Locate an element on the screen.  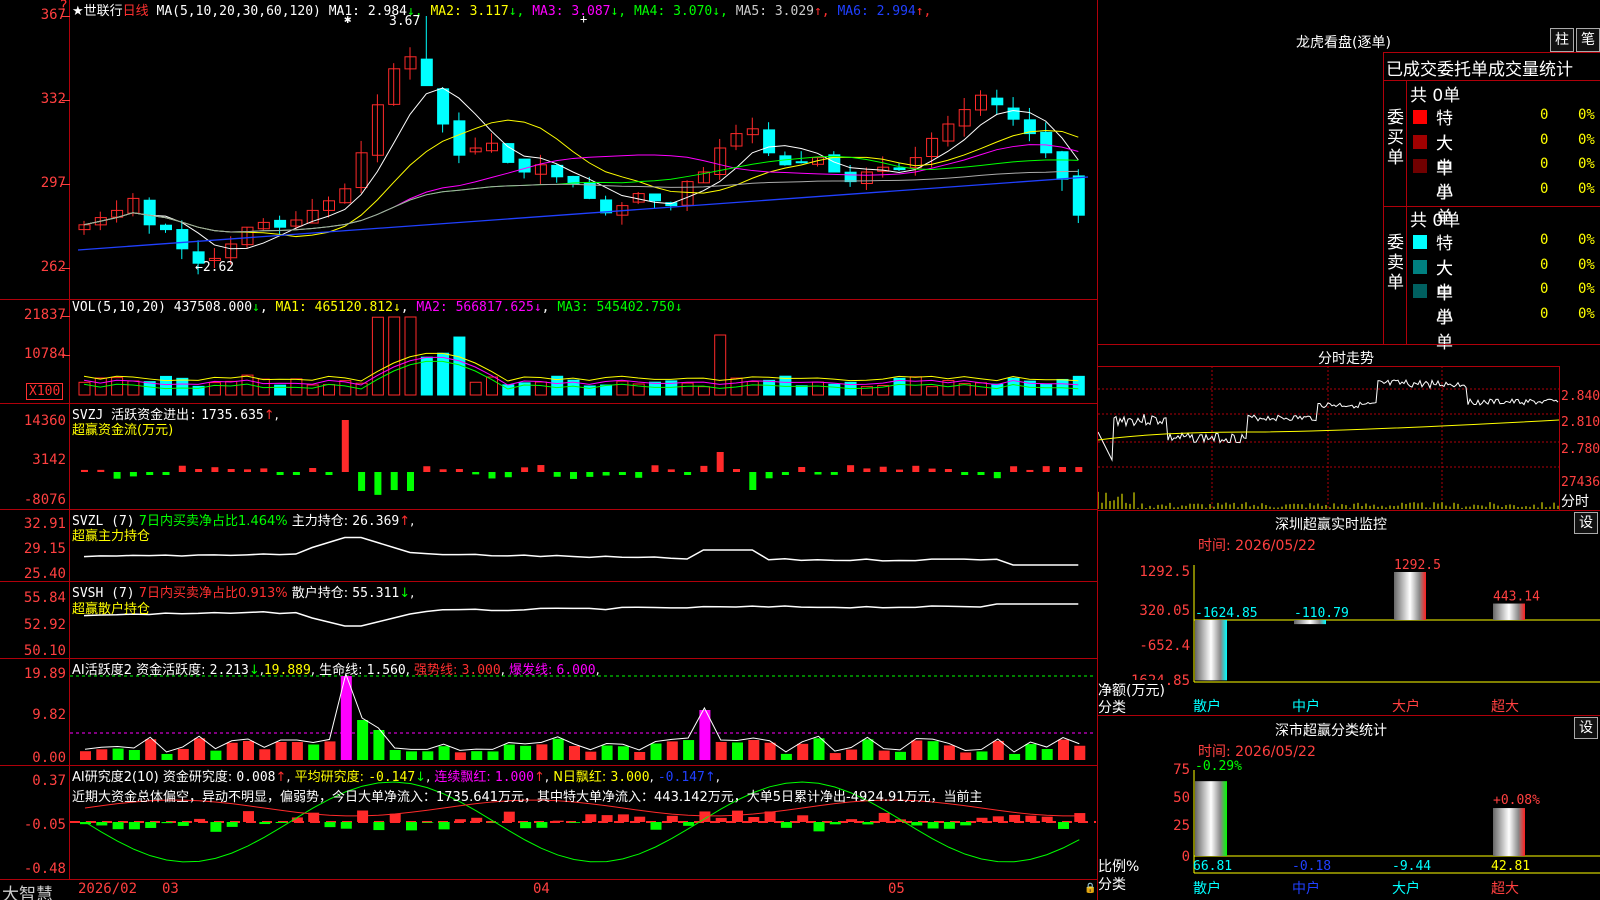
y-tick: 14360 is located at coordinates (44, 421).